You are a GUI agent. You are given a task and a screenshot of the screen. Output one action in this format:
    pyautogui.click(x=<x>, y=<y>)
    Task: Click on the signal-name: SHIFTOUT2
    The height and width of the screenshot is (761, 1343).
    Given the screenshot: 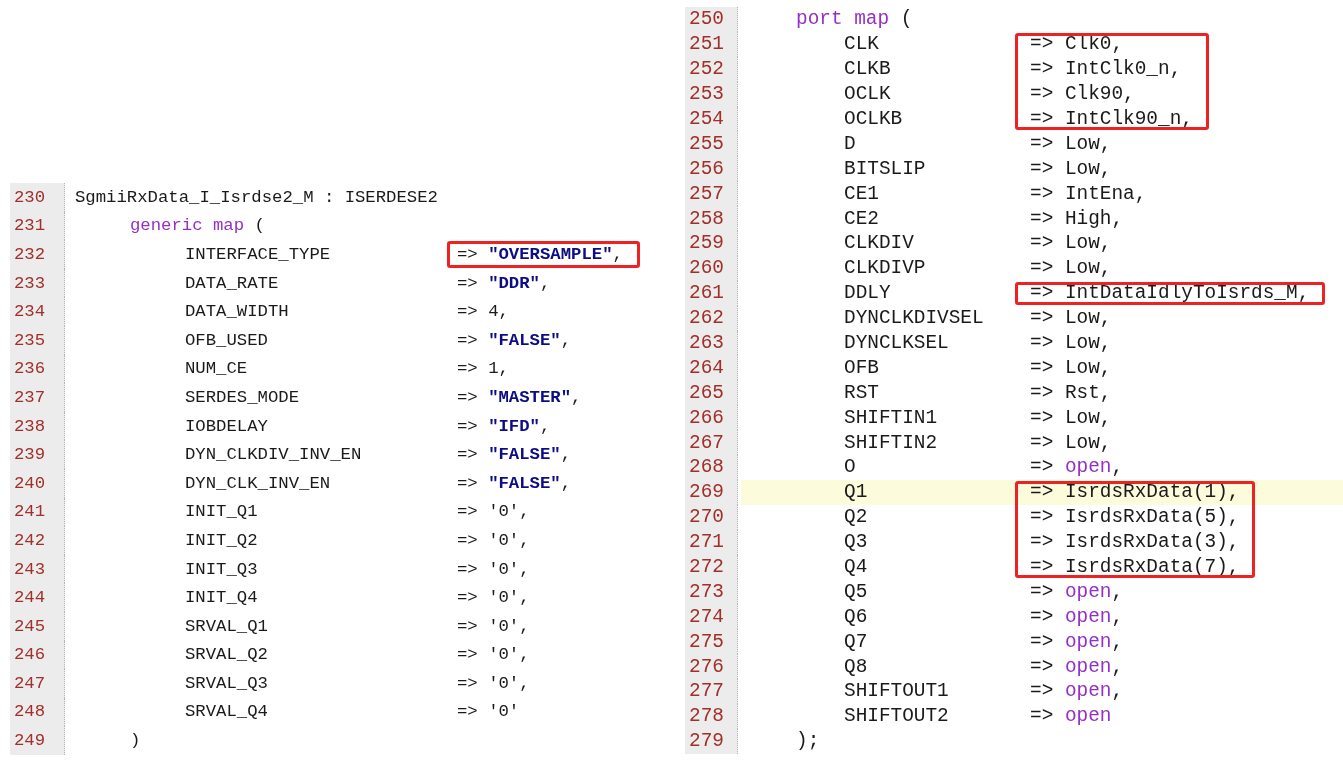 What is the action you would take?
    pyautogui.click(x=896, y=716)
    